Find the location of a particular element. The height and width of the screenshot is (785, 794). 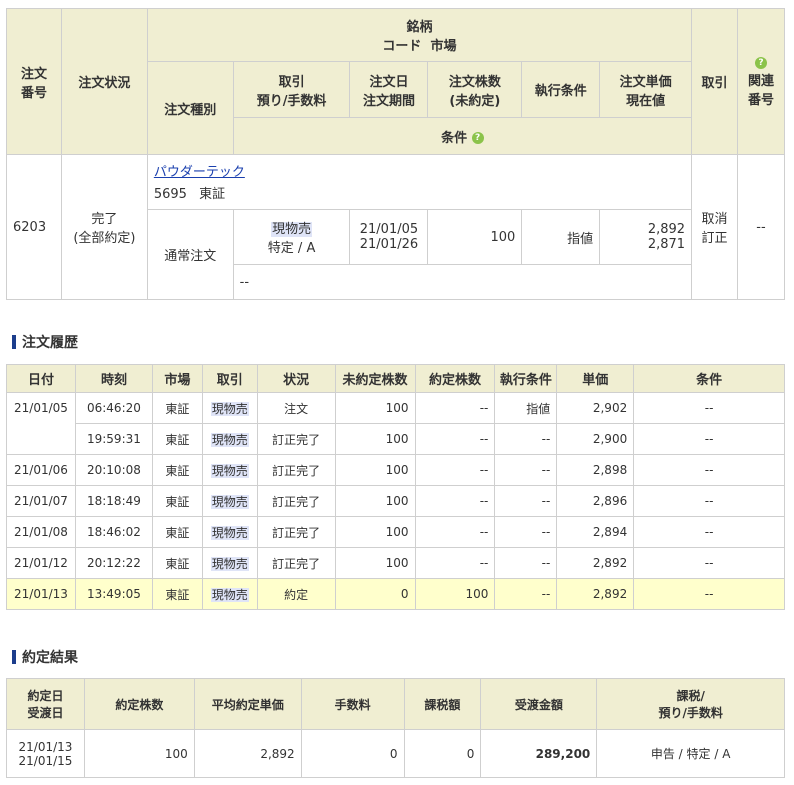

history-section-title: 注文履歴 is located at coordinates (45, 342).